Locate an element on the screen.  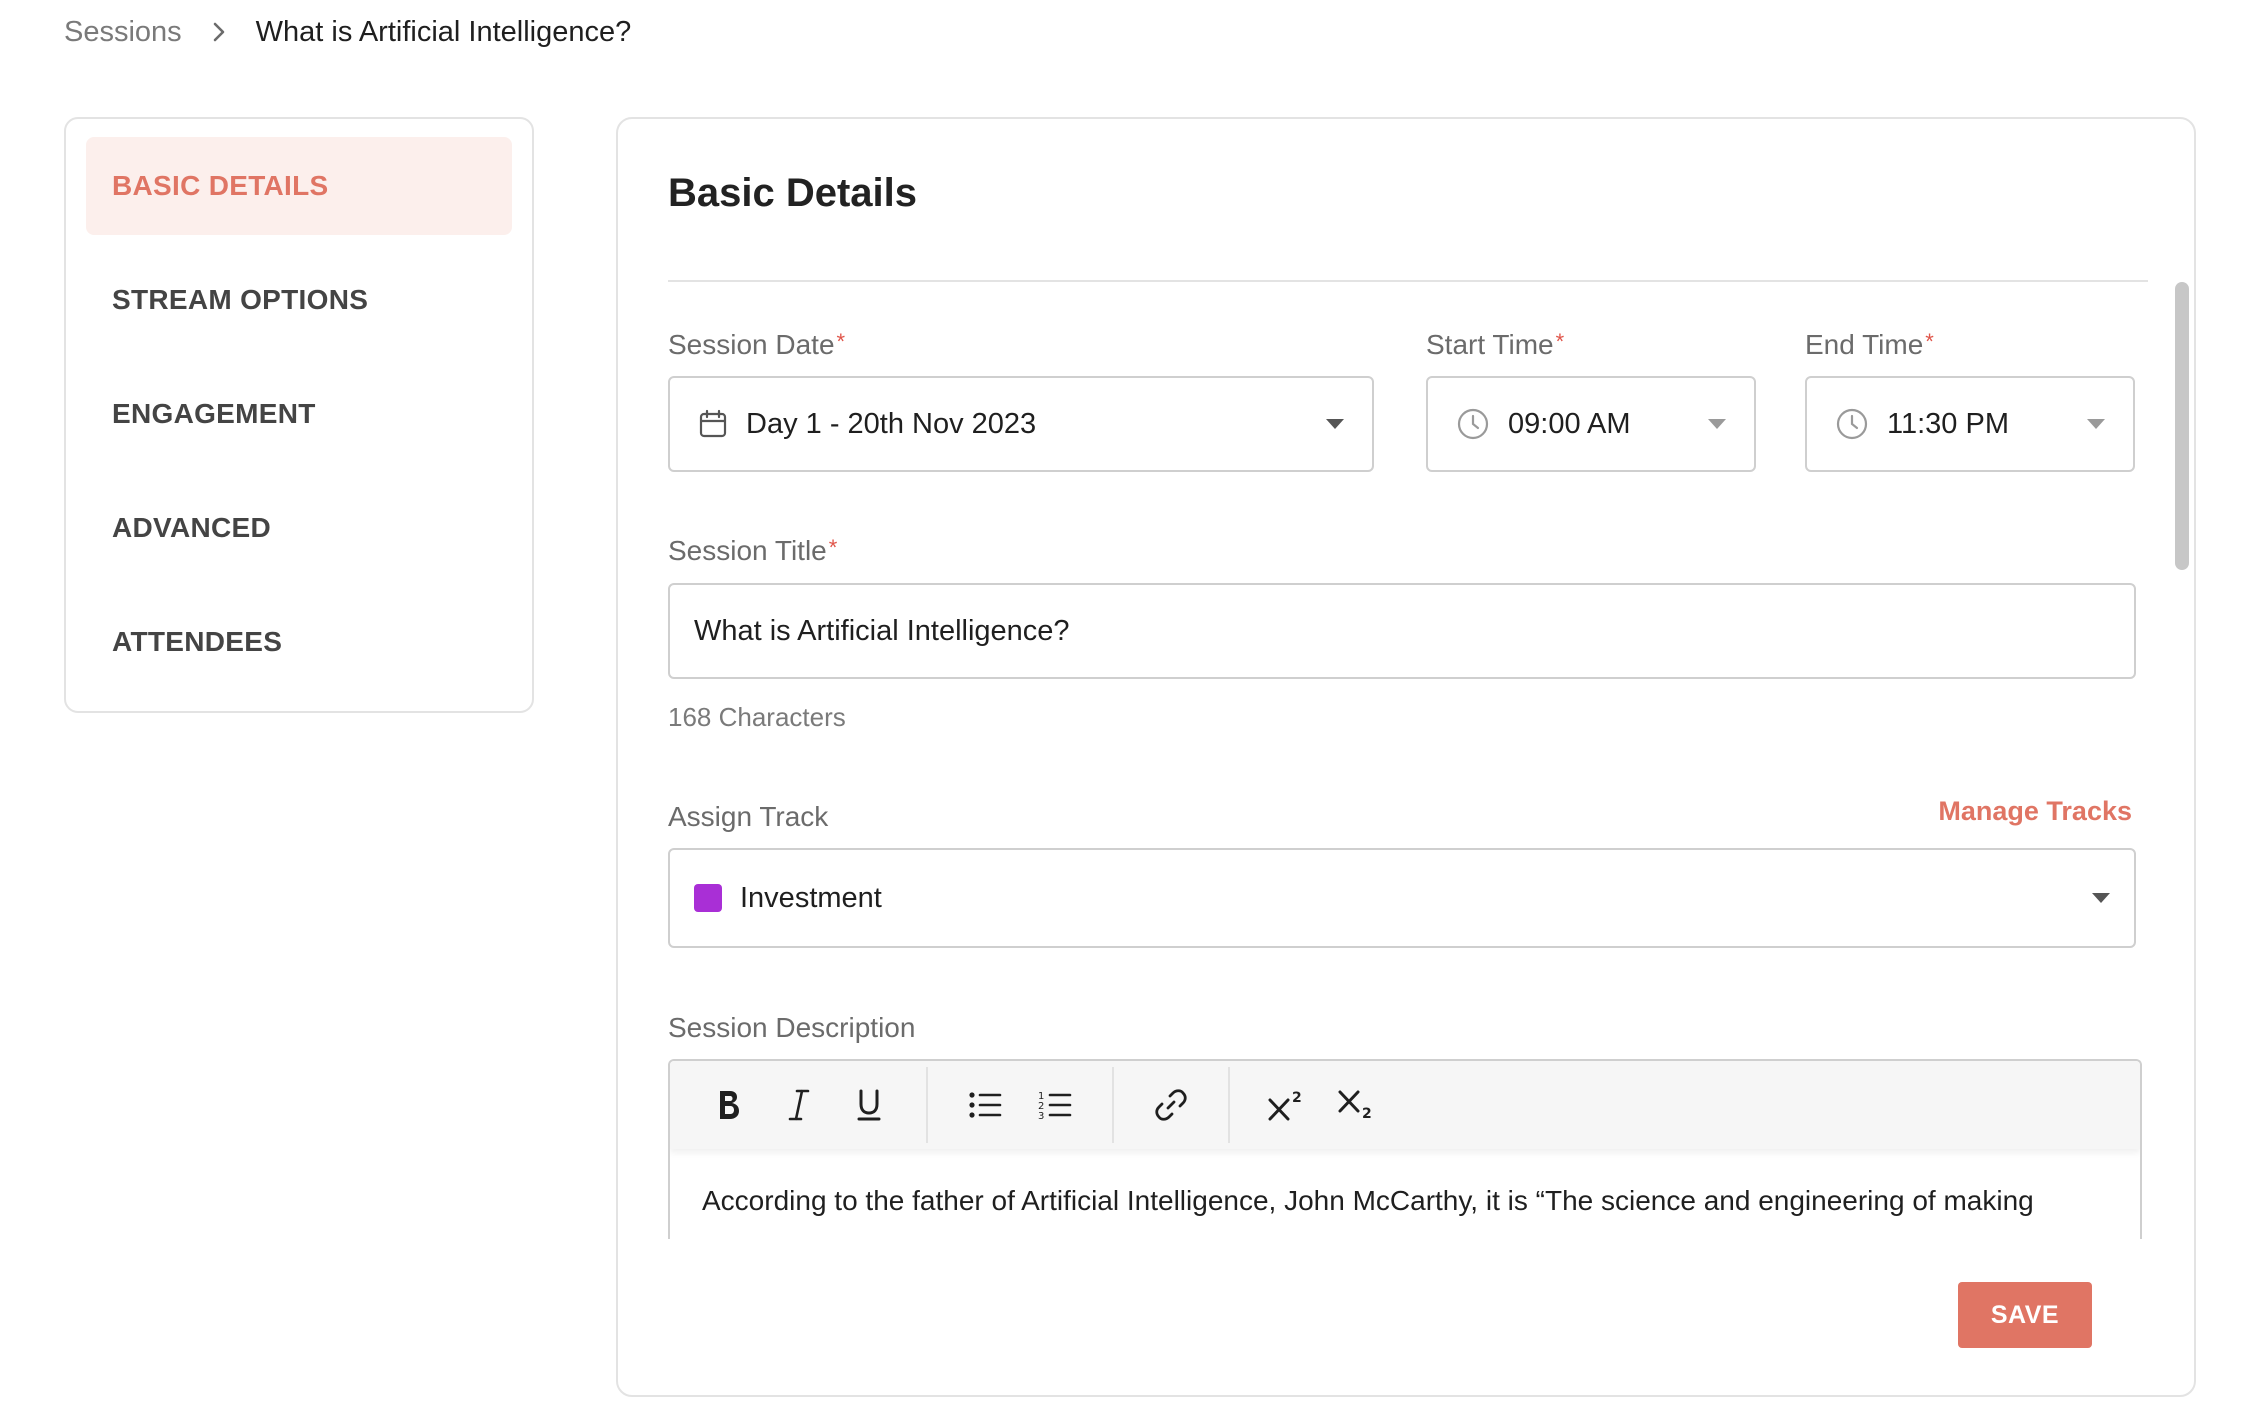
manage-tracks-link: Manage Tracks is located at coordinates (2035, 811).